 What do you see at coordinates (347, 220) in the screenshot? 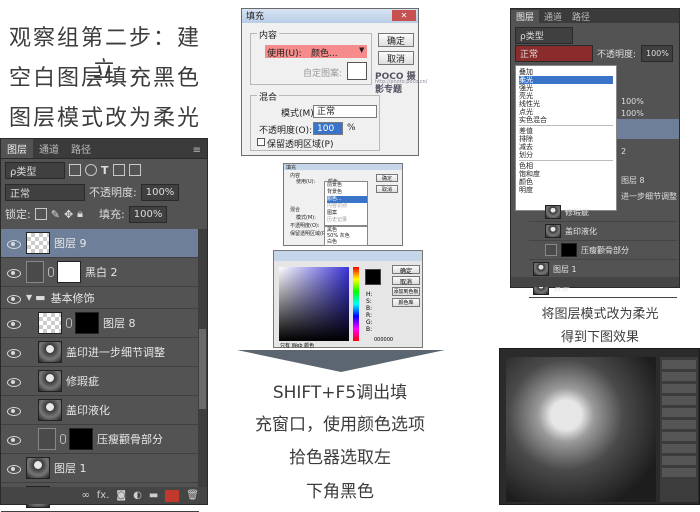
I see `dropdown-option: 历史记录` at bounding box center [347, 220].